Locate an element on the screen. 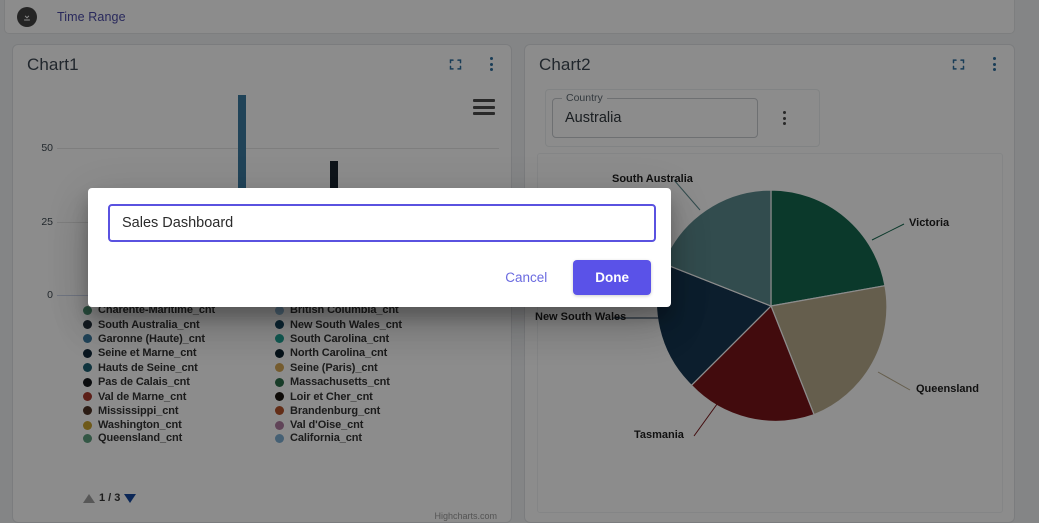 The width and height of the screenshot is (1039, 523). dialog-actions: Cancel Done is located at coordinates (576, 277).